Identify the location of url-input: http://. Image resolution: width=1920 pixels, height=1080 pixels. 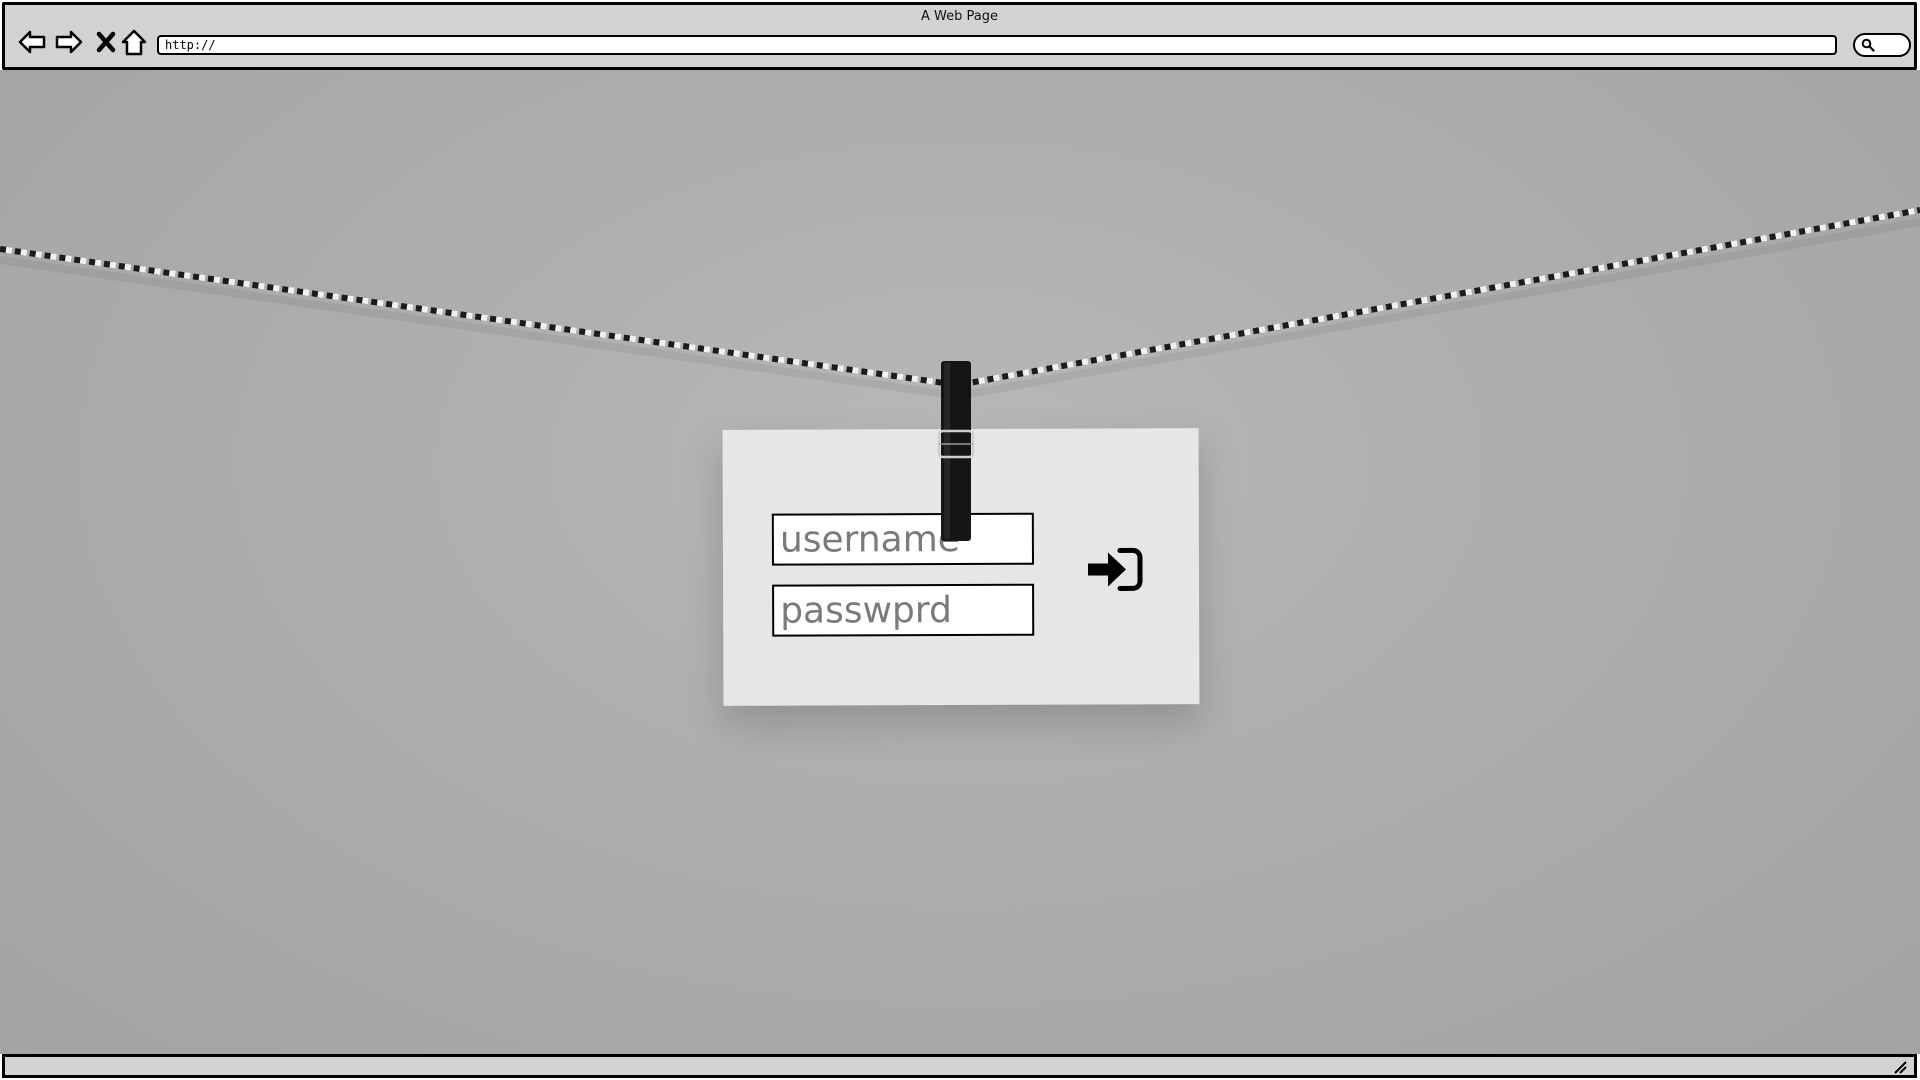
(997, 45).